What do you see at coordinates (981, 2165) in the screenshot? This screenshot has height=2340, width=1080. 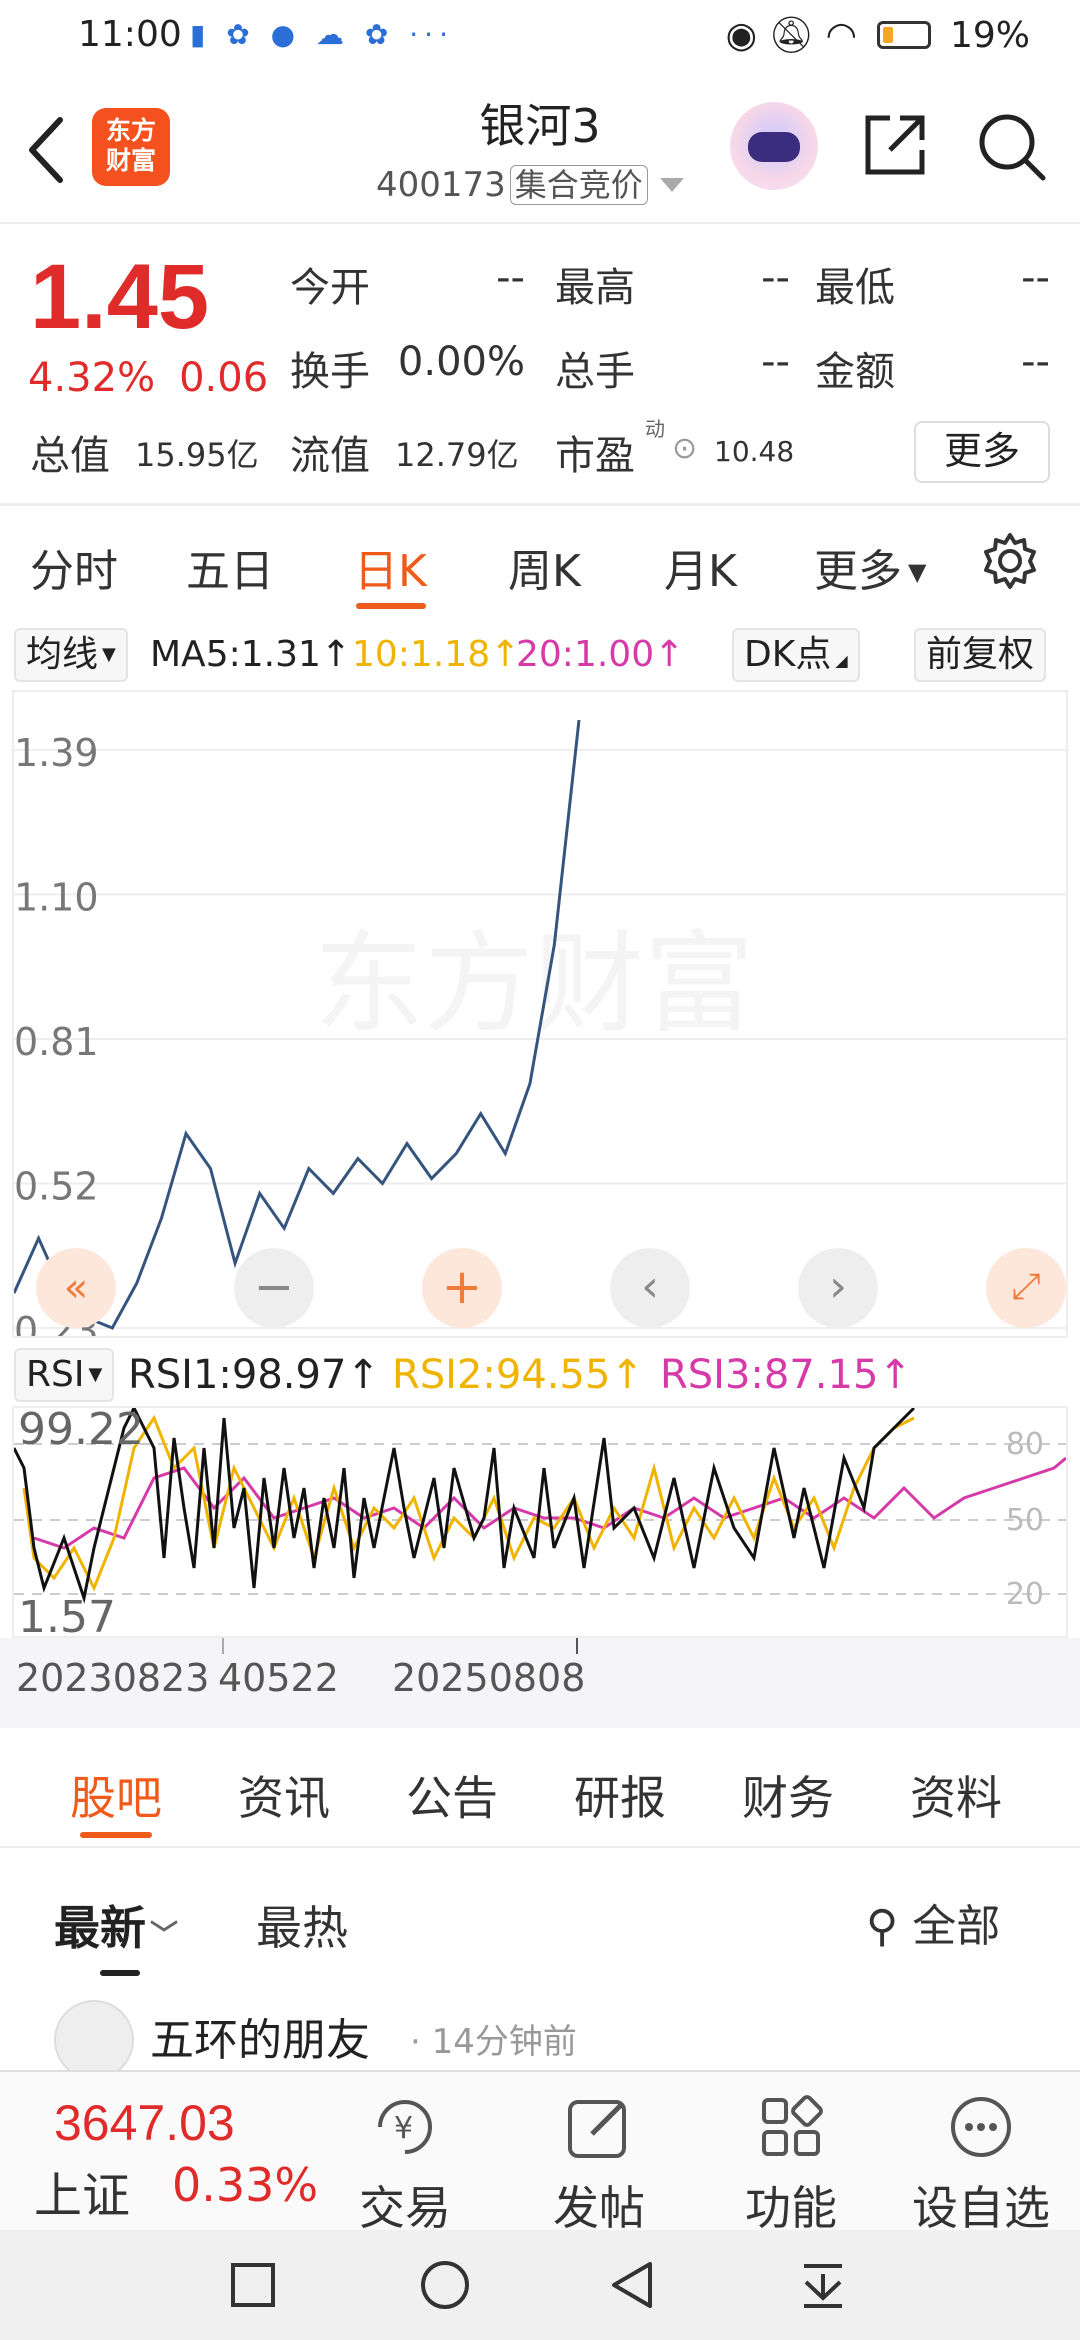 I see `add-watchlist-button: 设自选` at bounding box center [981, 2165].